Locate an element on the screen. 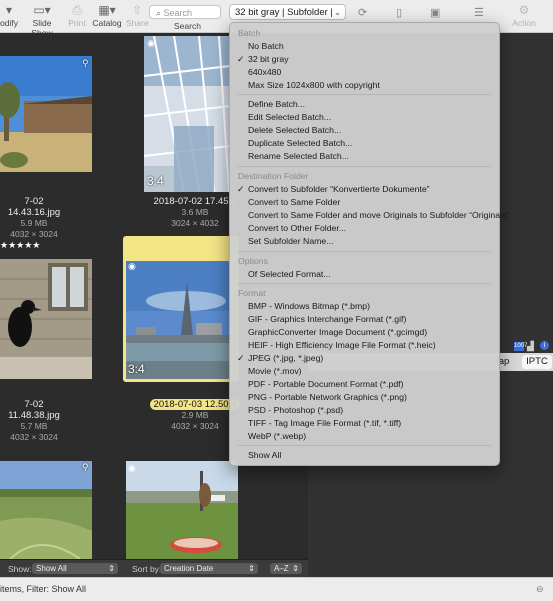  thumbnail-1: ⚲ is located at coordinates (46, 114).